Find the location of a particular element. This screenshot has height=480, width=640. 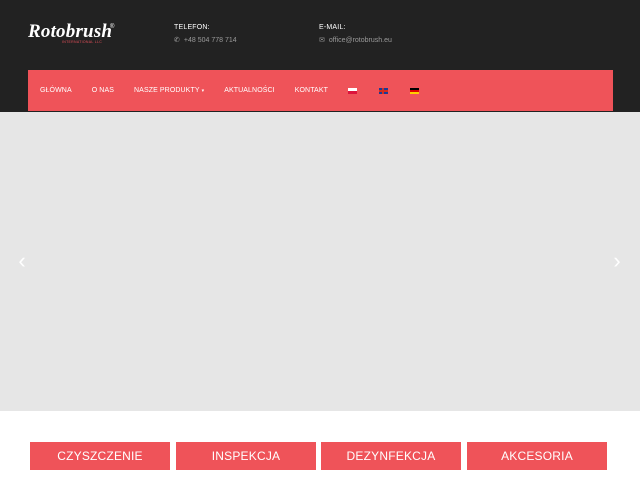

slider-prev-icon: ‹ is located at coordinates (22, 262).